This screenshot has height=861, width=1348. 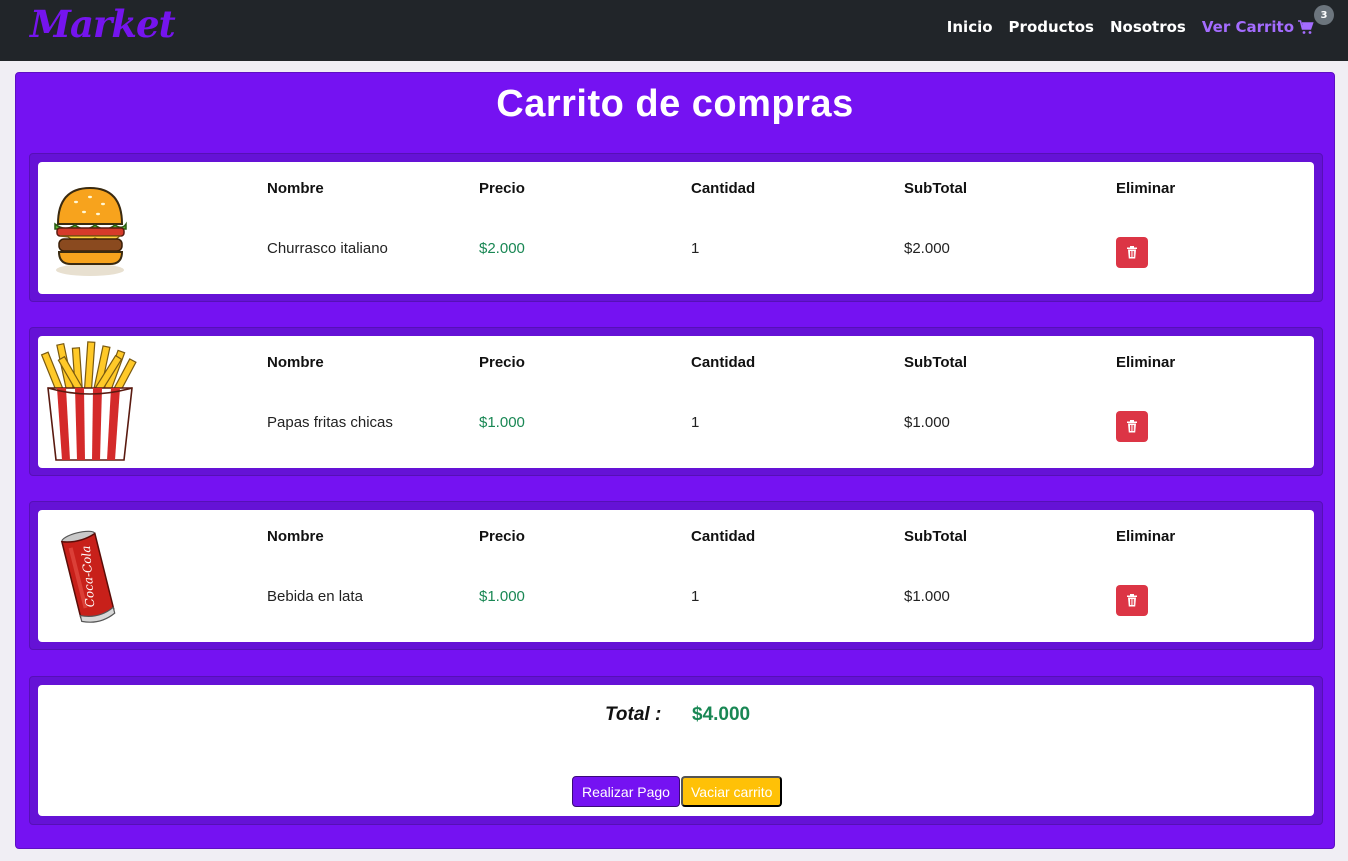 What do you see at coordinates (1247, 27) in the screenshot?
I see `cart-link-label: Ver Carrito` at bounding box center [1247, 27].